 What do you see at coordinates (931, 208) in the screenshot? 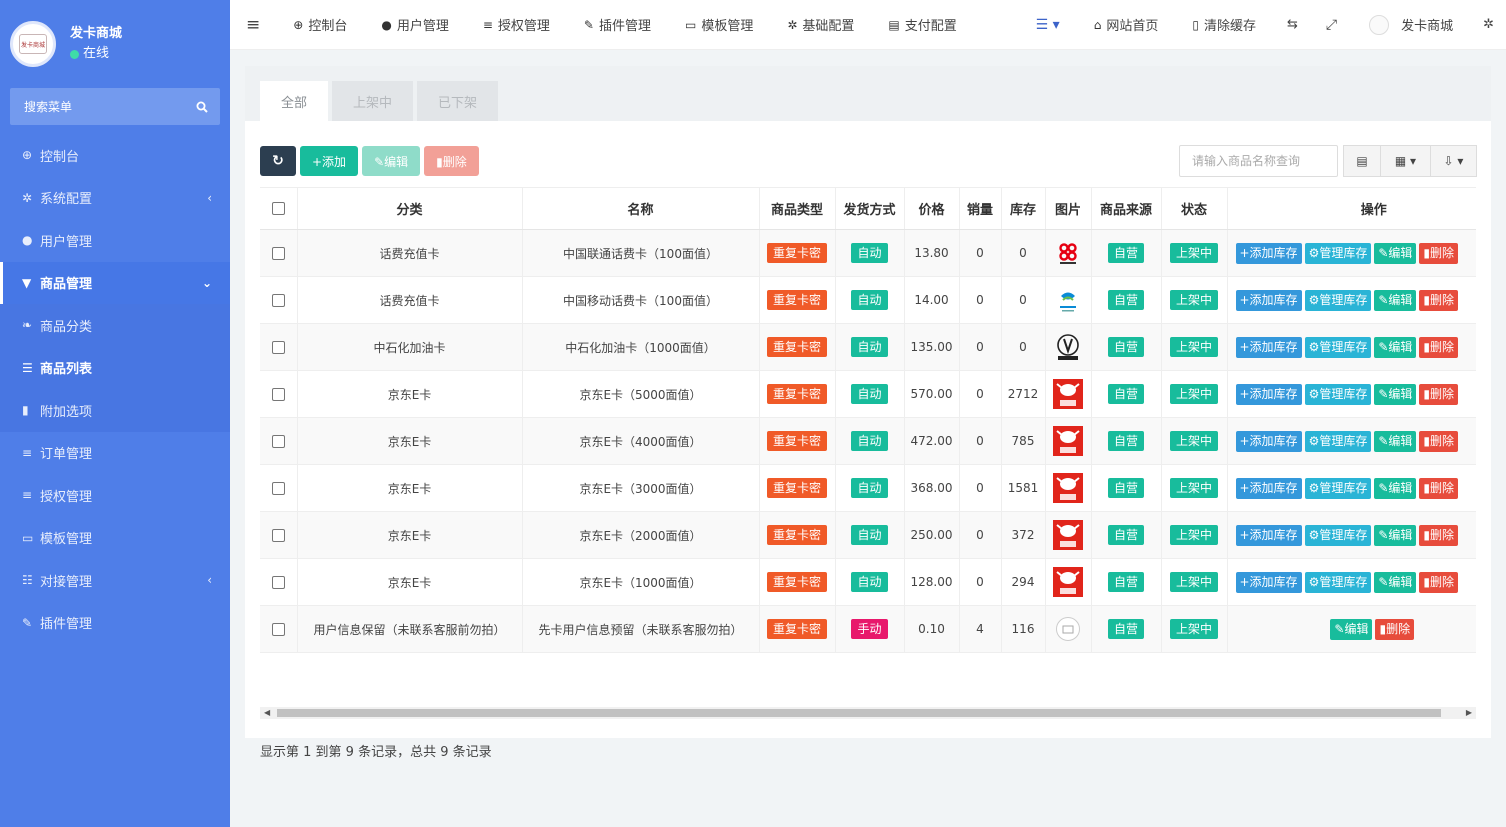
I see `column-header: 价格` at bounding box center [931, 208].